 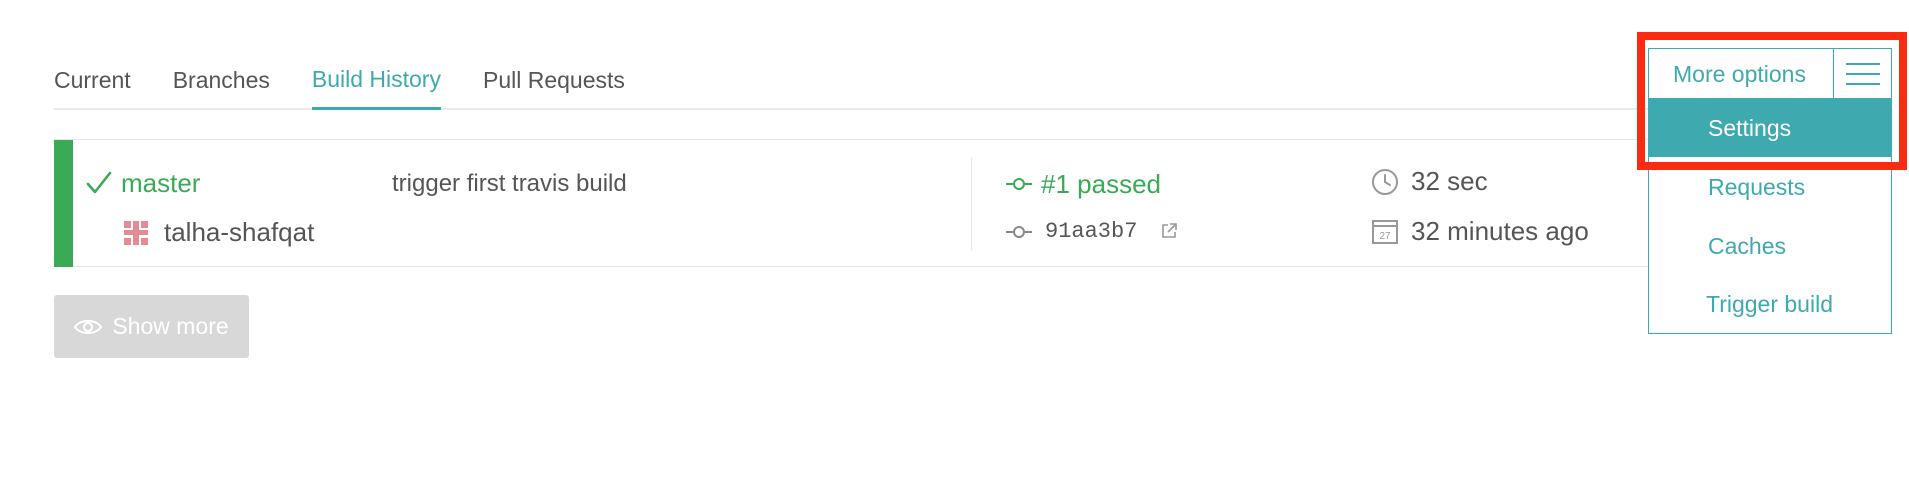 What do you see at coordinates (1747, 246) in the screenshot?
I see `menu-item-caches-label: Caches` at bounding box center [1747, 246].